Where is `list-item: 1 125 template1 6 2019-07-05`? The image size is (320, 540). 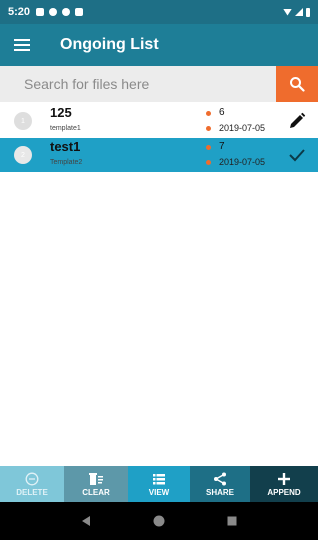
list-item: 1 125 template1 6 2019-07-05 is located at coordinates (159, 121).